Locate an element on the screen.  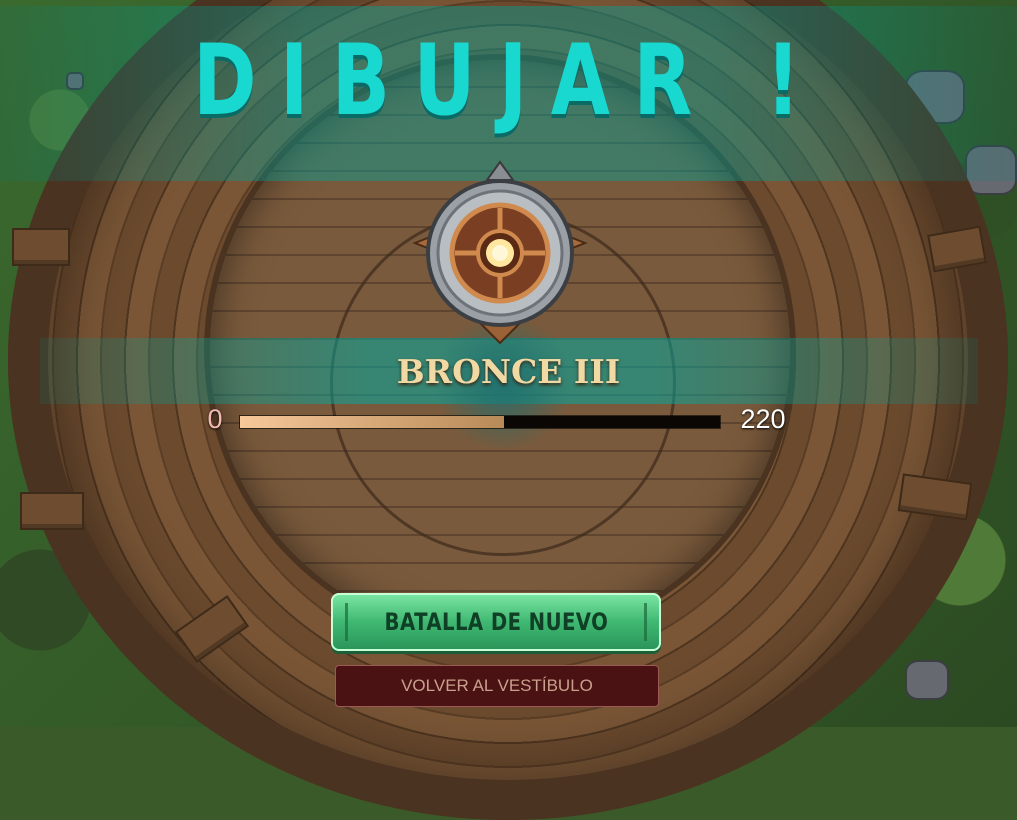
battle-again-button: BATALLA DE NUEVO is located at coordinates (496, 622).